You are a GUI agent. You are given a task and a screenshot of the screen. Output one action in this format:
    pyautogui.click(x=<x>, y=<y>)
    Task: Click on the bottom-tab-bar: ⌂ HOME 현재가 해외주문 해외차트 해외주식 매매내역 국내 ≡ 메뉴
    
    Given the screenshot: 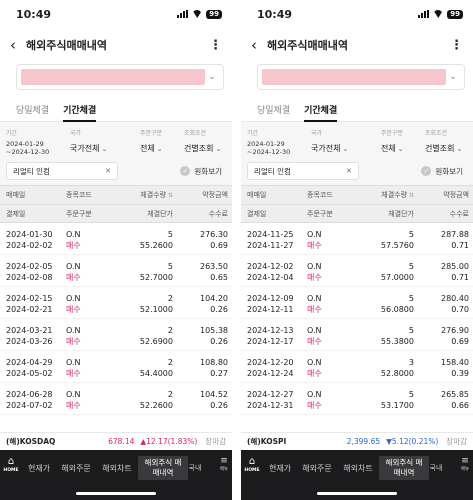 What is the action you would take?
    pyautogui.click(x=116, y=475)
    